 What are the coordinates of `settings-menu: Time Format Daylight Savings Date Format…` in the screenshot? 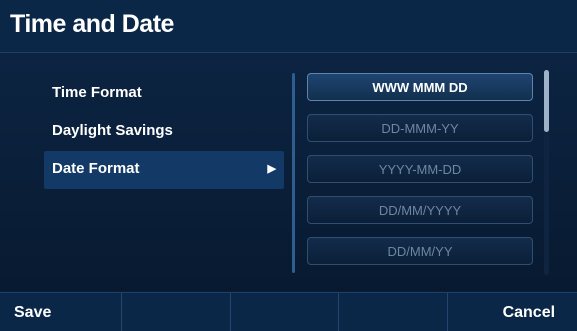 It's located at (164, 132).